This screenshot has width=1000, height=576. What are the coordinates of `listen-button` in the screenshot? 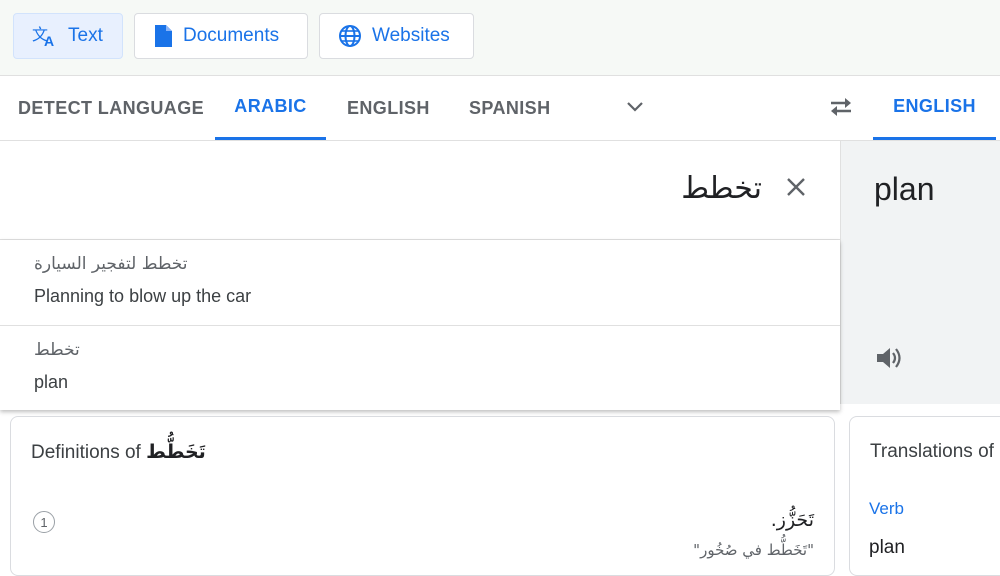 It's located at (889, 360).